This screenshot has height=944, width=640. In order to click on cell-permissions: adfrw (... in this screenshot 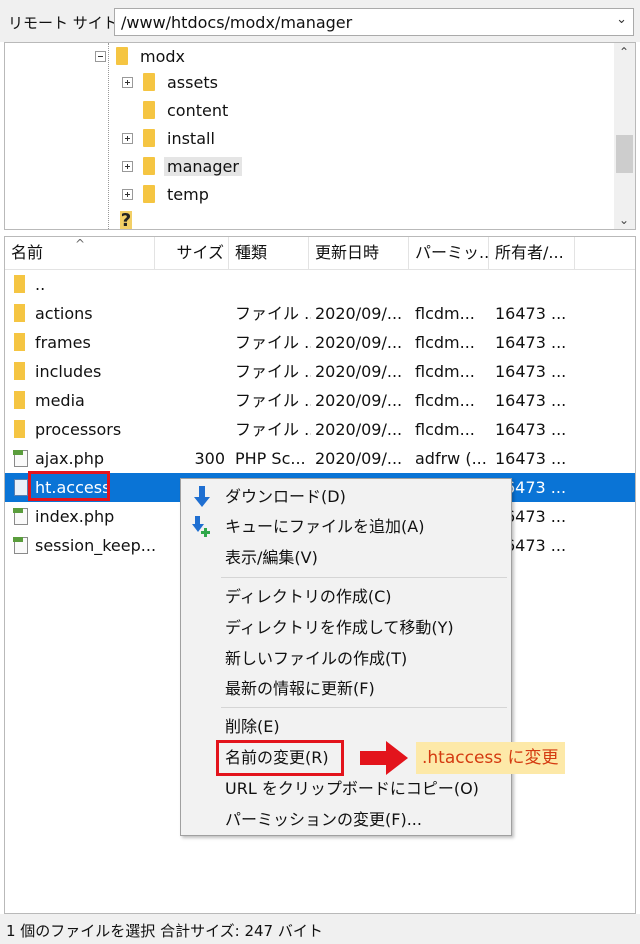, I will do `click(451, 458)`.